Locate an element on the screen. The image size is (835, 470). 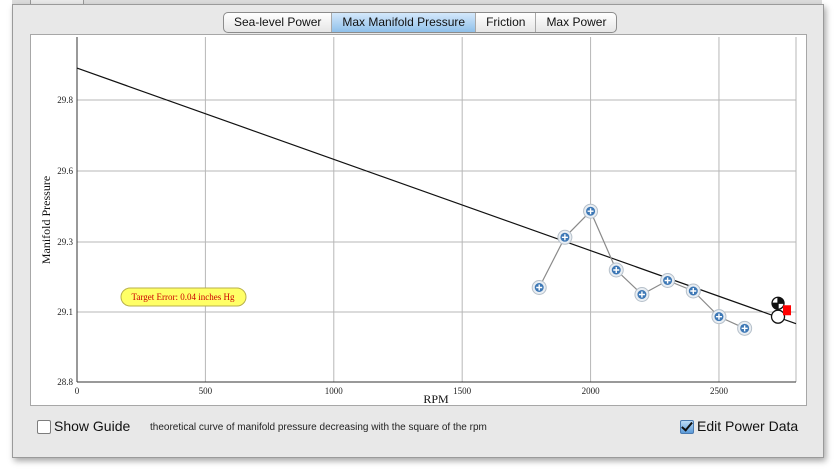
y-tick-label: 29.6 is located at coordinates (65, 171).